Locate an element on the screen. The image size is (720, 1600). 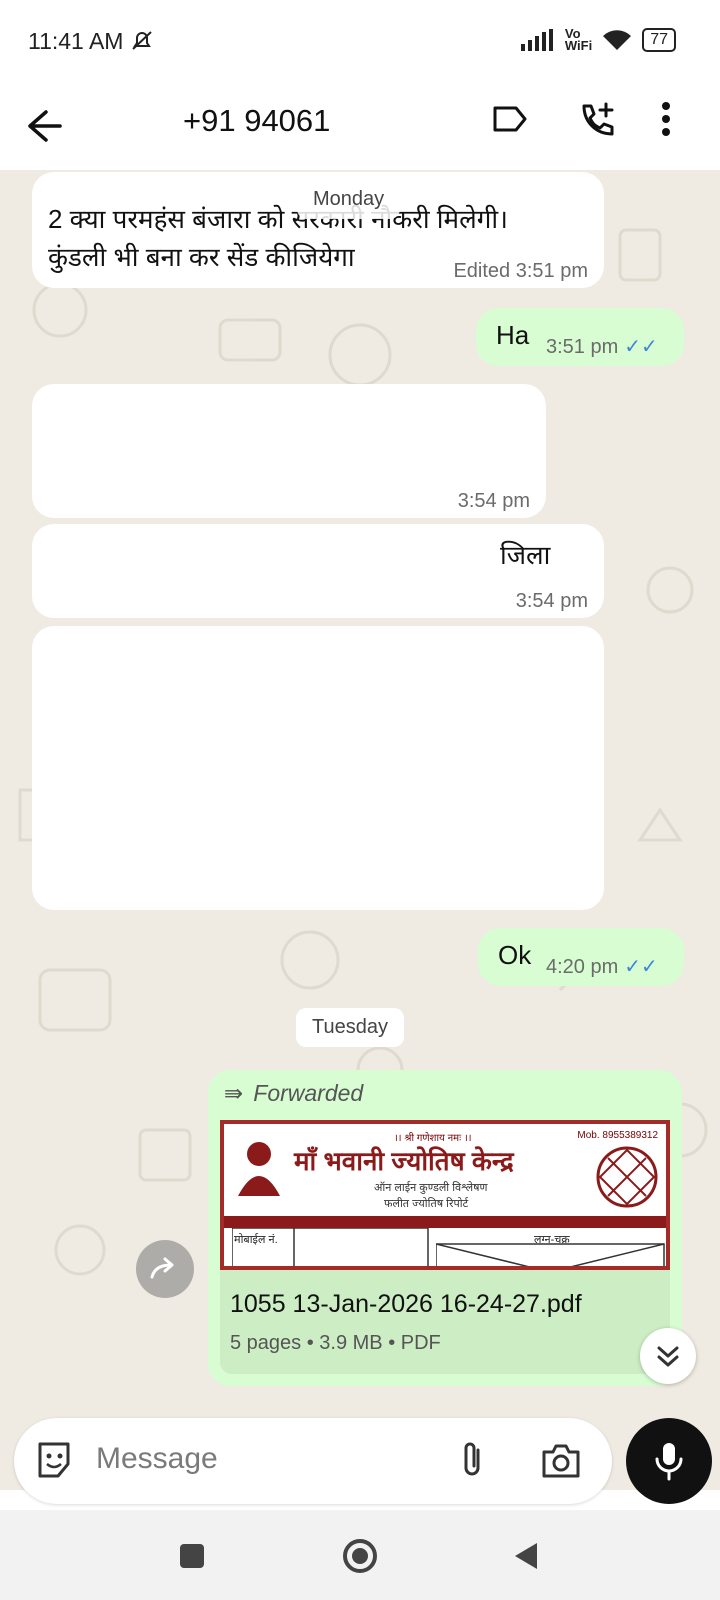
preview-chart-lines is located at coordinates (550, 1254).